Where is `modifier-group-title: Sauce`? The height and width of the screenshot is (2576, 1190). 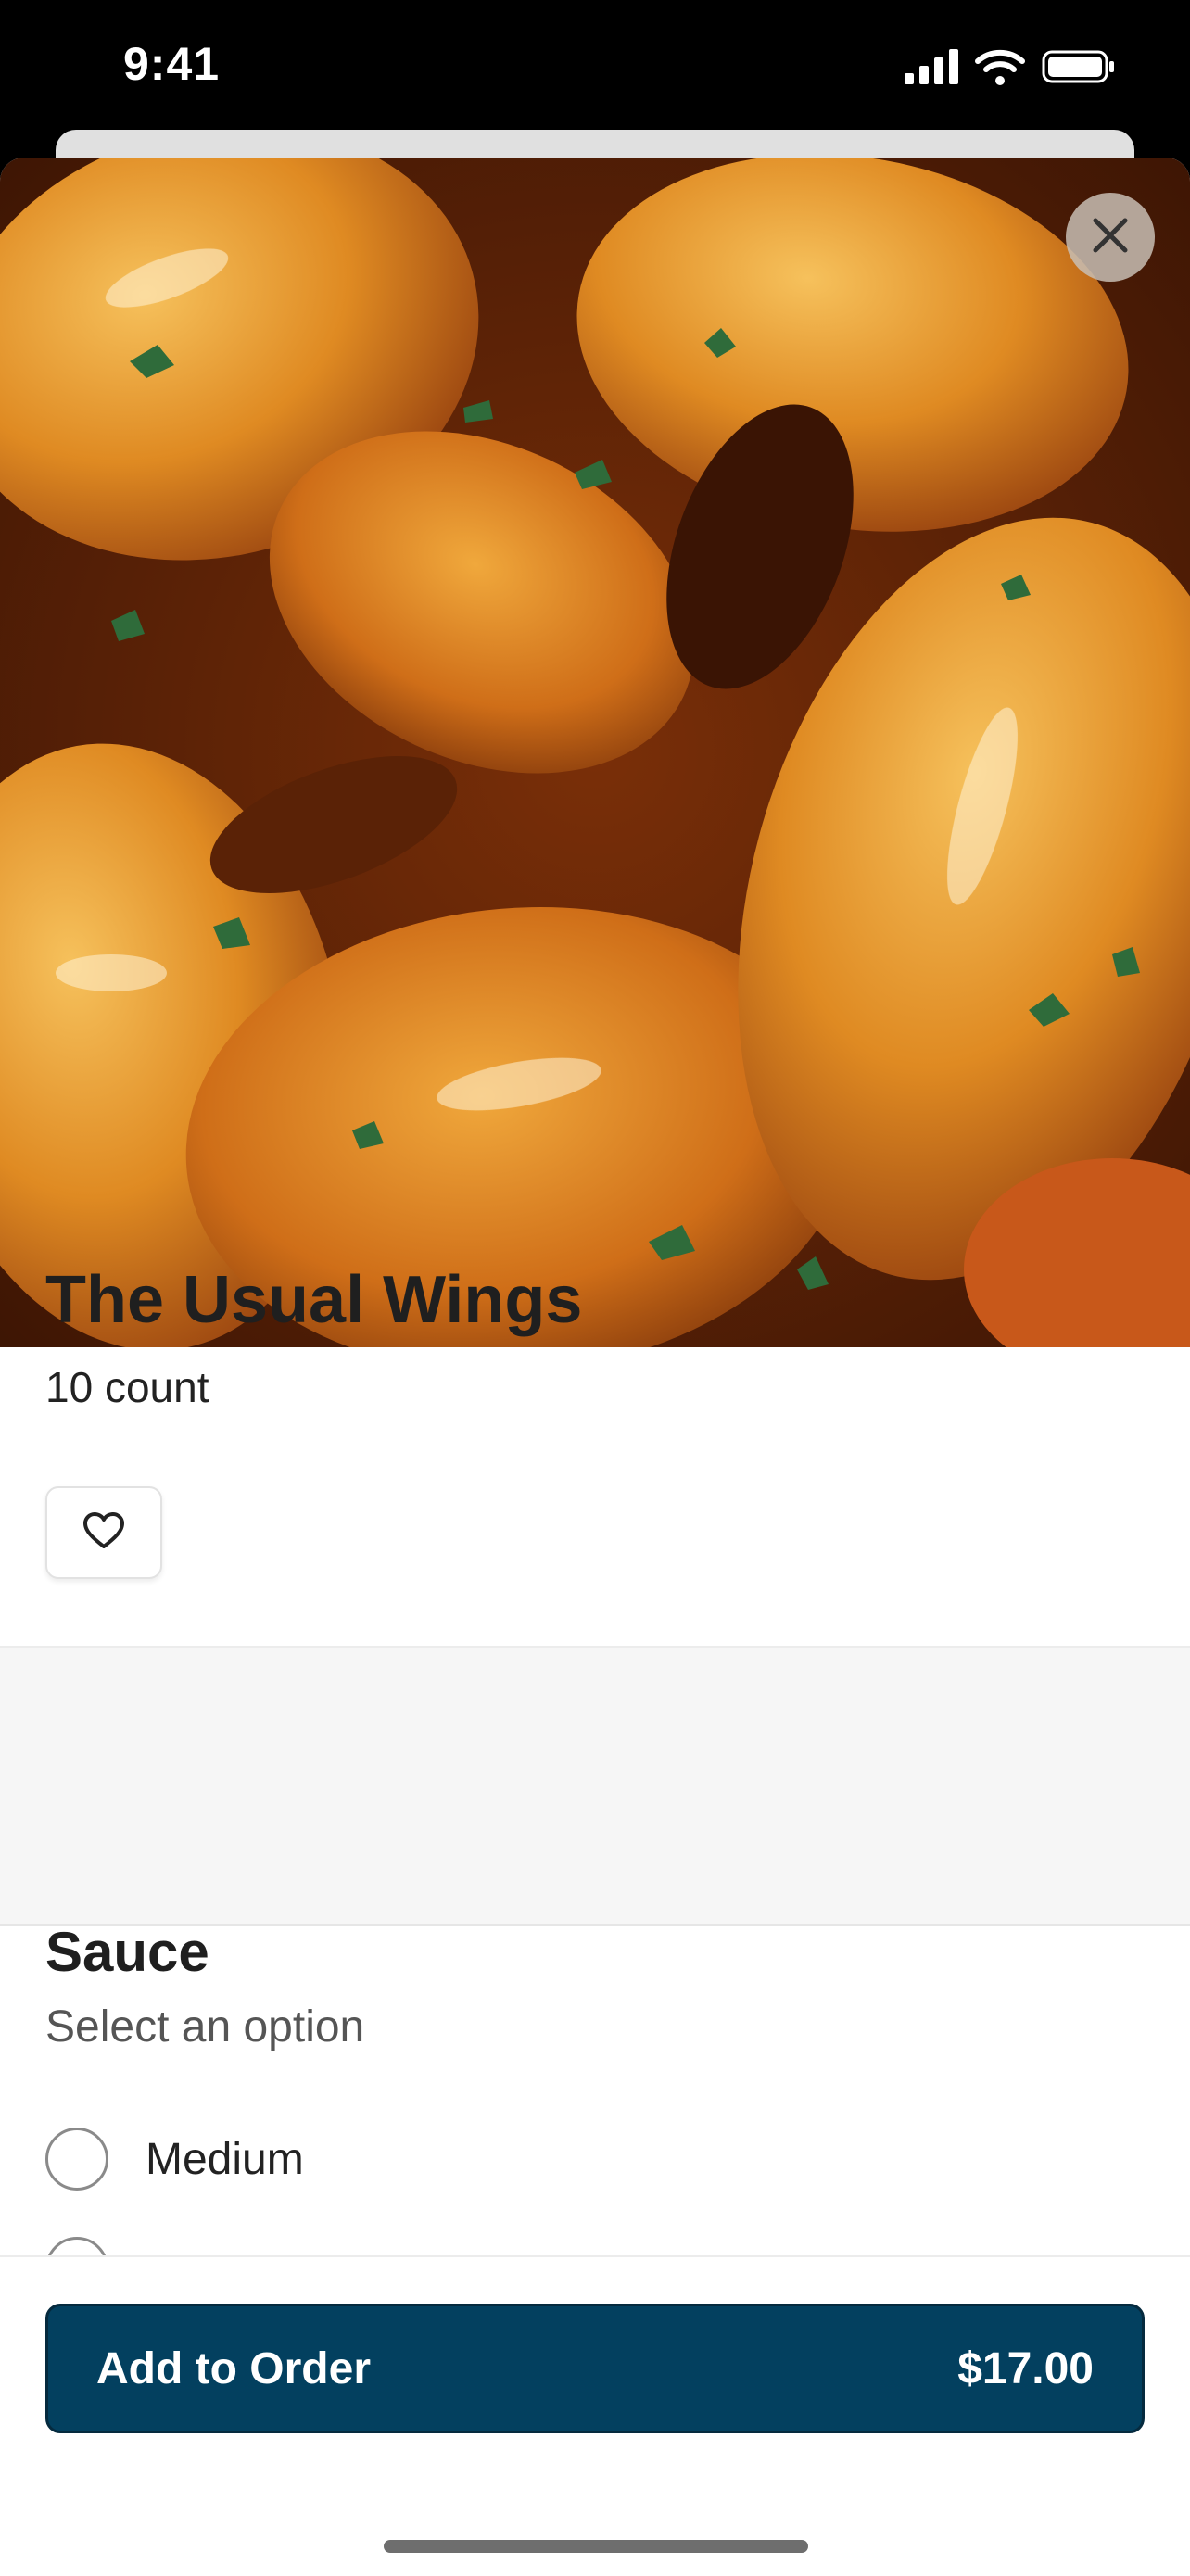 modifier-group-title: Sauce is located at coordinates (127, 1952).